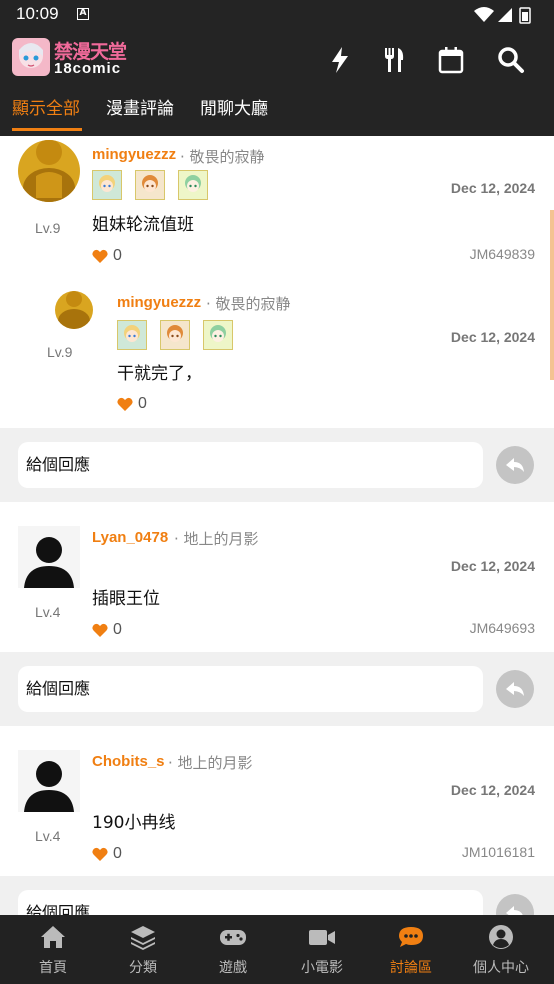 This screenshot has height=984, width=554. Describe the element at coordinates (222, 157) in the screenshot. I see `user-title: · 敬畏的寂静` at that location.